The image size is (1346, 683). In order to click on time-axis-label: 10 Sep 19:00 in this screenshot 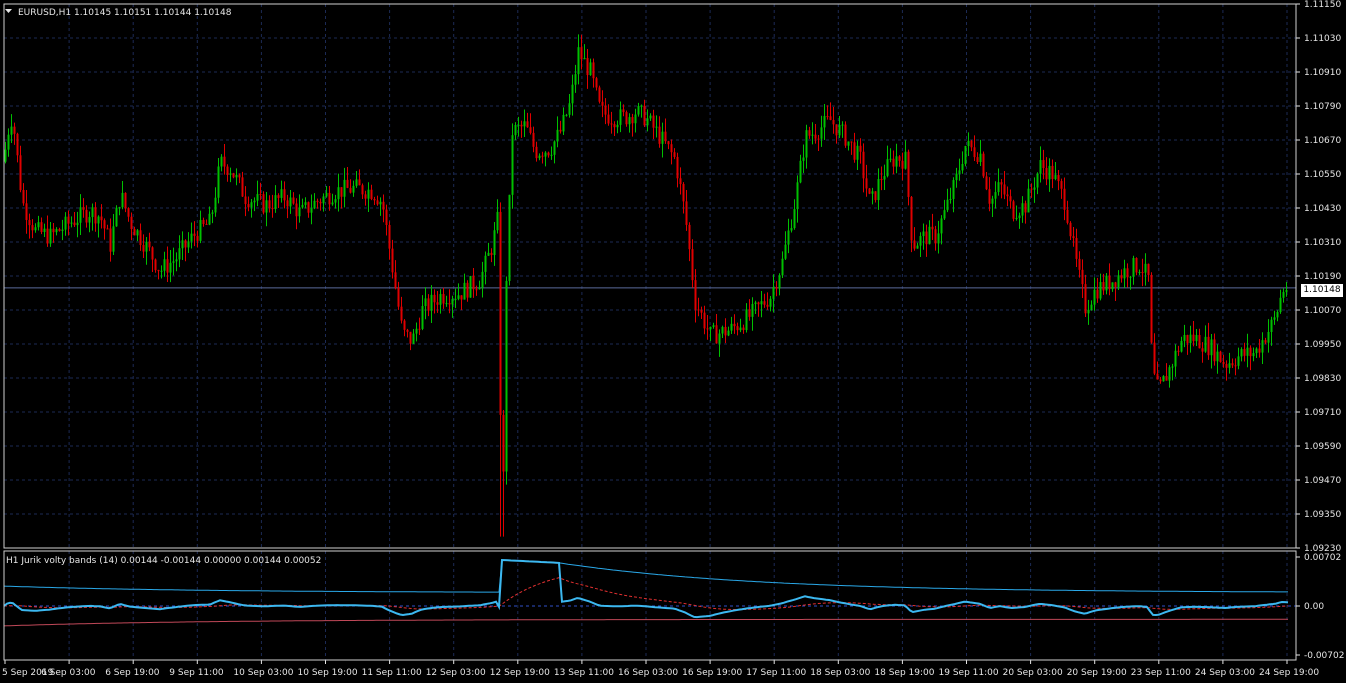, I will do `click(328, 673)`.